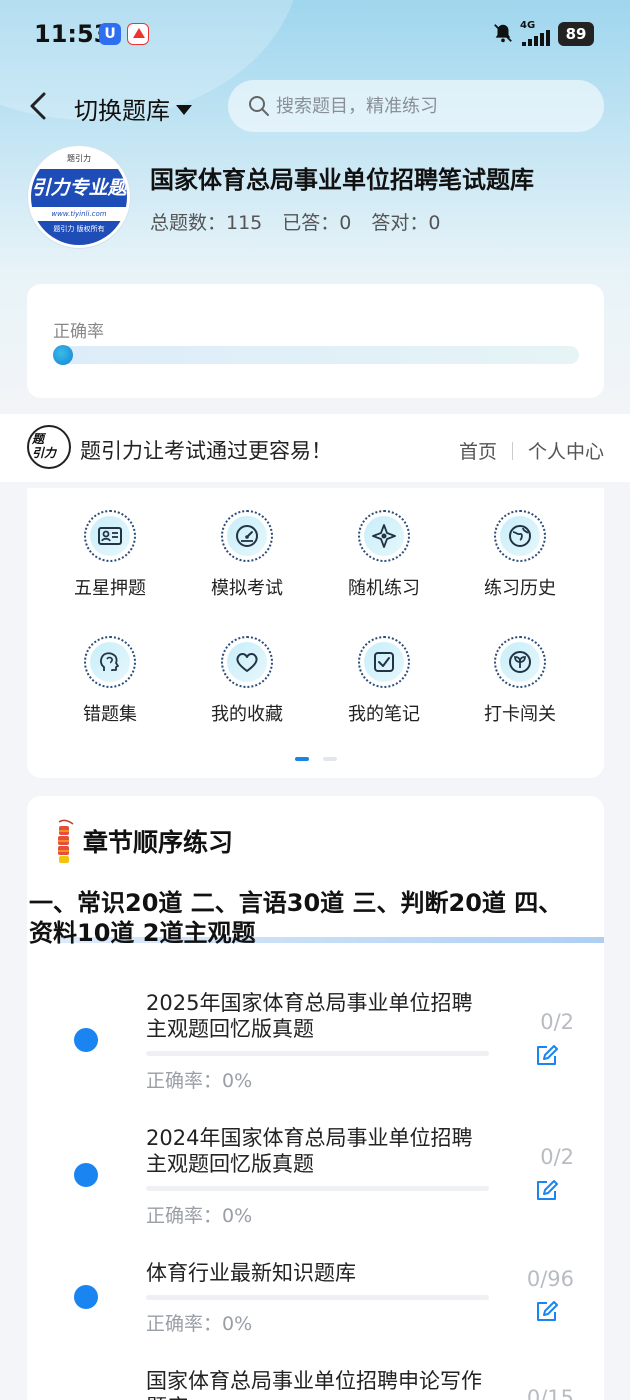 The image size is (630, 1400). What do you see at coordinates (503, 33) in the screenshot?
I see `bell-muted-icon` at bounding box center [503, 33].